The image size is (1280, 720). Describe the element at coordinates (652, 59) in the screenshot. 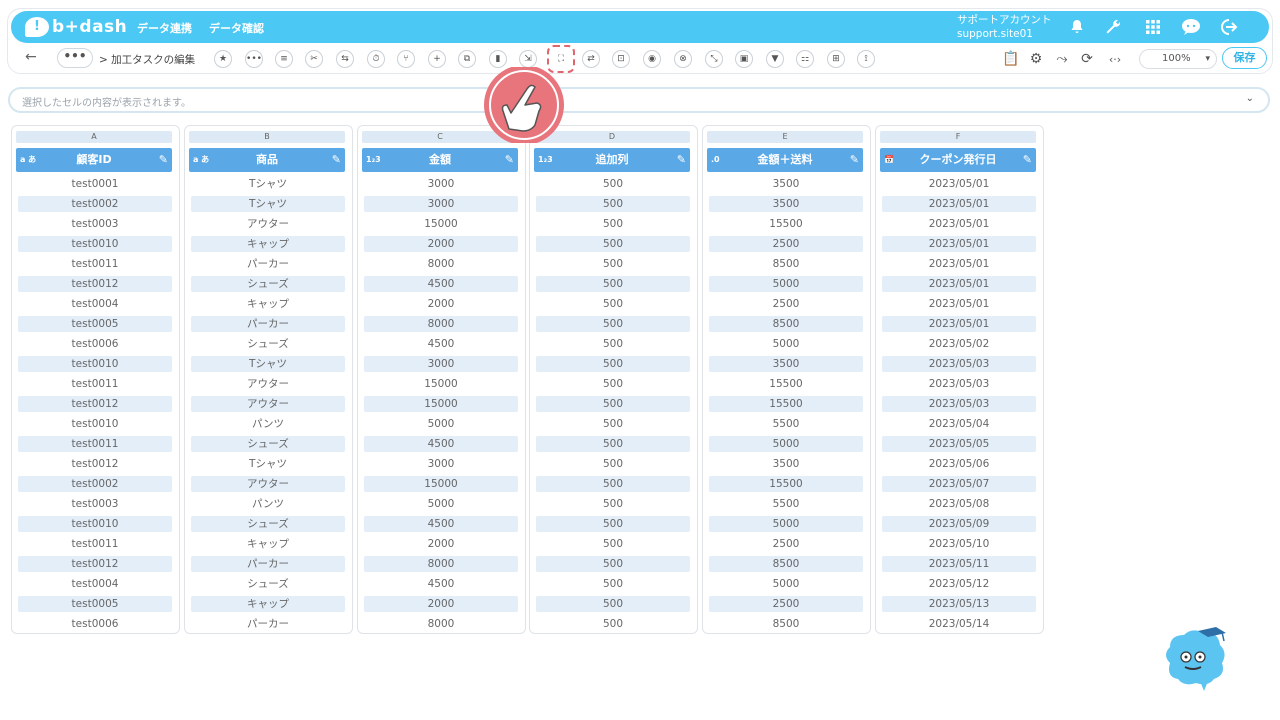

I see `box-tool-icon: ◉` at that location.